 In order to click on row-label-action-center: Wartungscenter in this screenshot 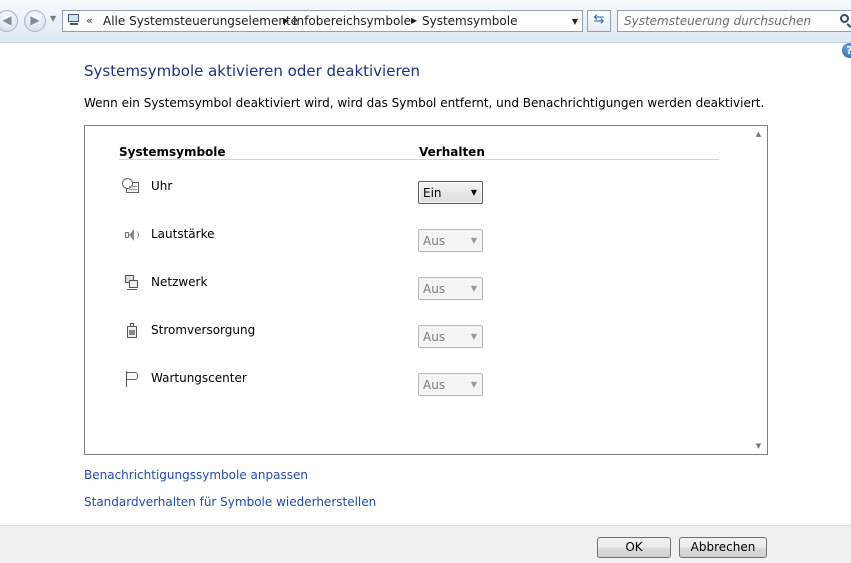, I will do `click(199, 378)`.